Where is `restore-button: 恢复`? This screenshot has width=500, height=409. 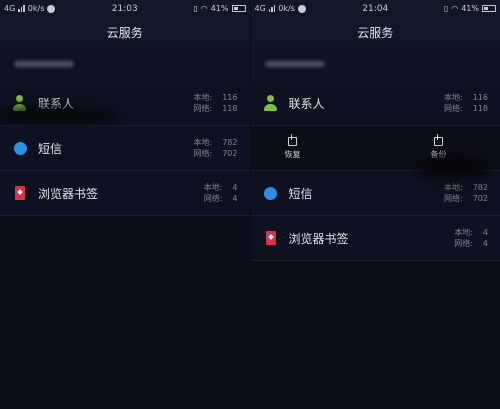 restore-button: 恢复 is located at coordinates (293, 146).